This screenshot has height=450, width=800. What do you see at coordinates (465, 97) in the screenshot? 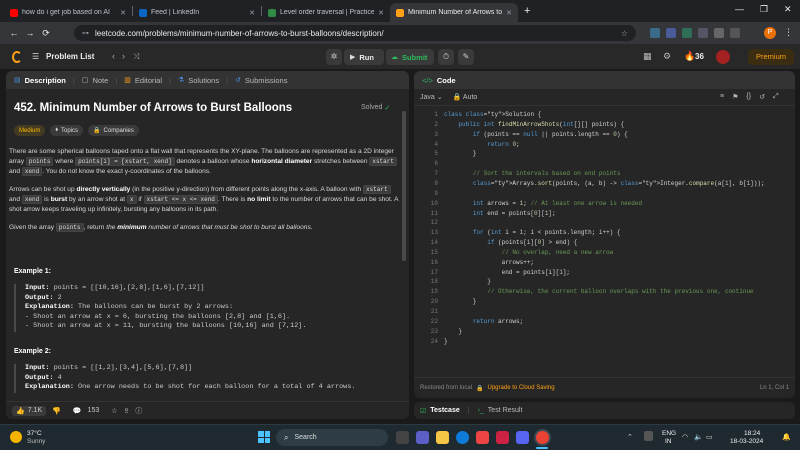
I see `auto-mode: 🔒 Auto` at bounding box center [465, 97].